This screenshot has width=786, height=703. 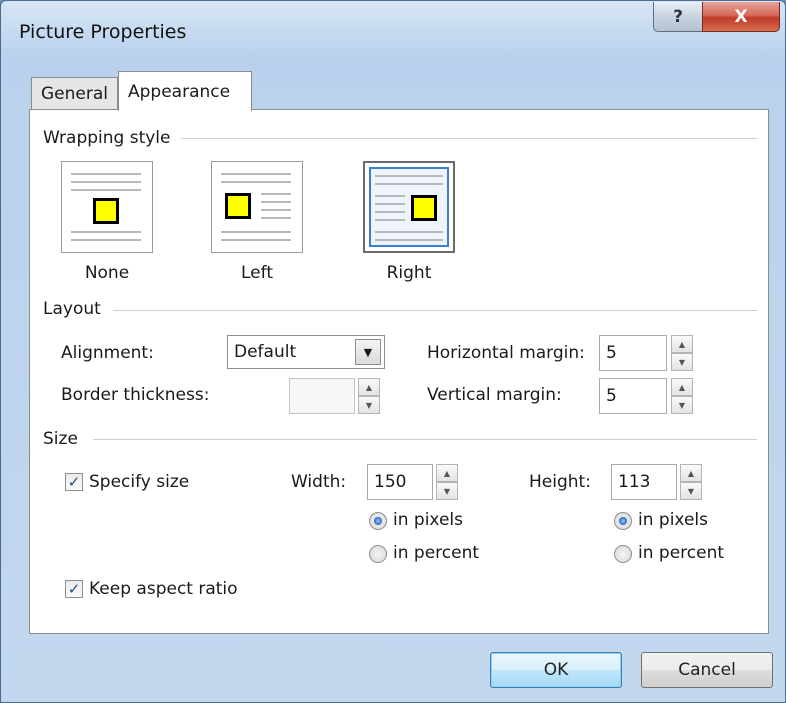 What do you see at coordinates (435, 310) in the screenshot?
I see `layout-divider` at bounding box center [435, 310].